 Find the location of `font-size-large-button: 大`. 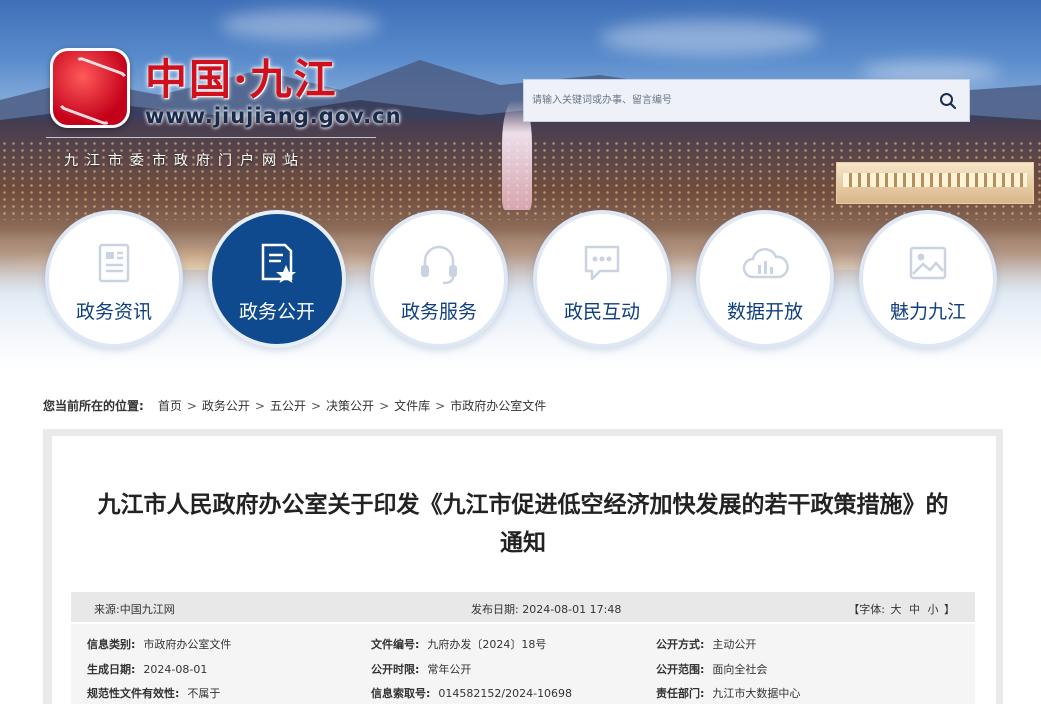

font-size-large-button: 大 is located at coordinates (896, 609).